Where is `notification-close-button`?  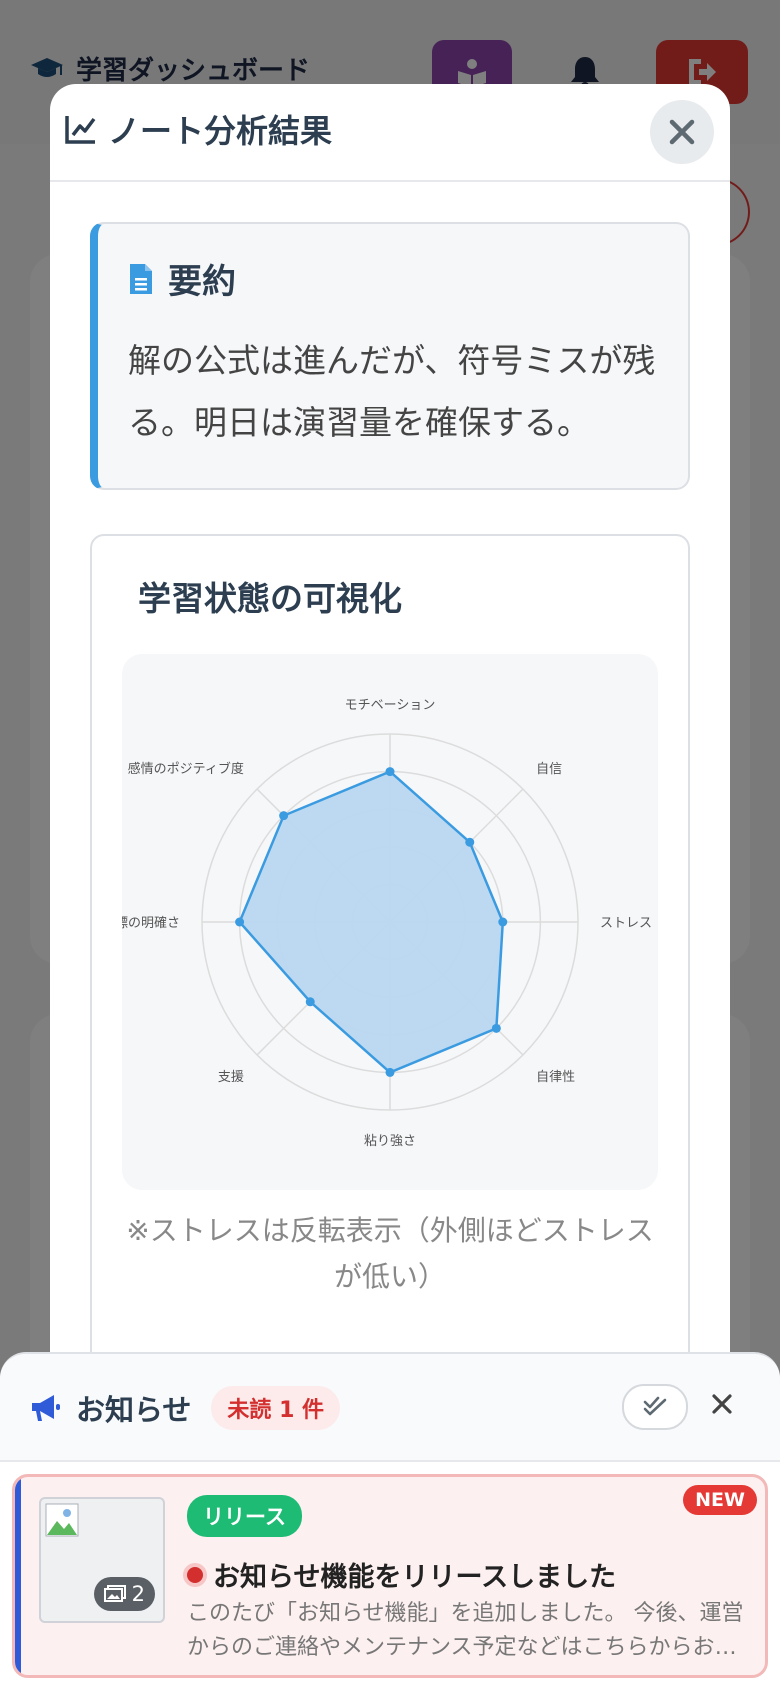 notification-close-button is located at coordinates (722, 1404).